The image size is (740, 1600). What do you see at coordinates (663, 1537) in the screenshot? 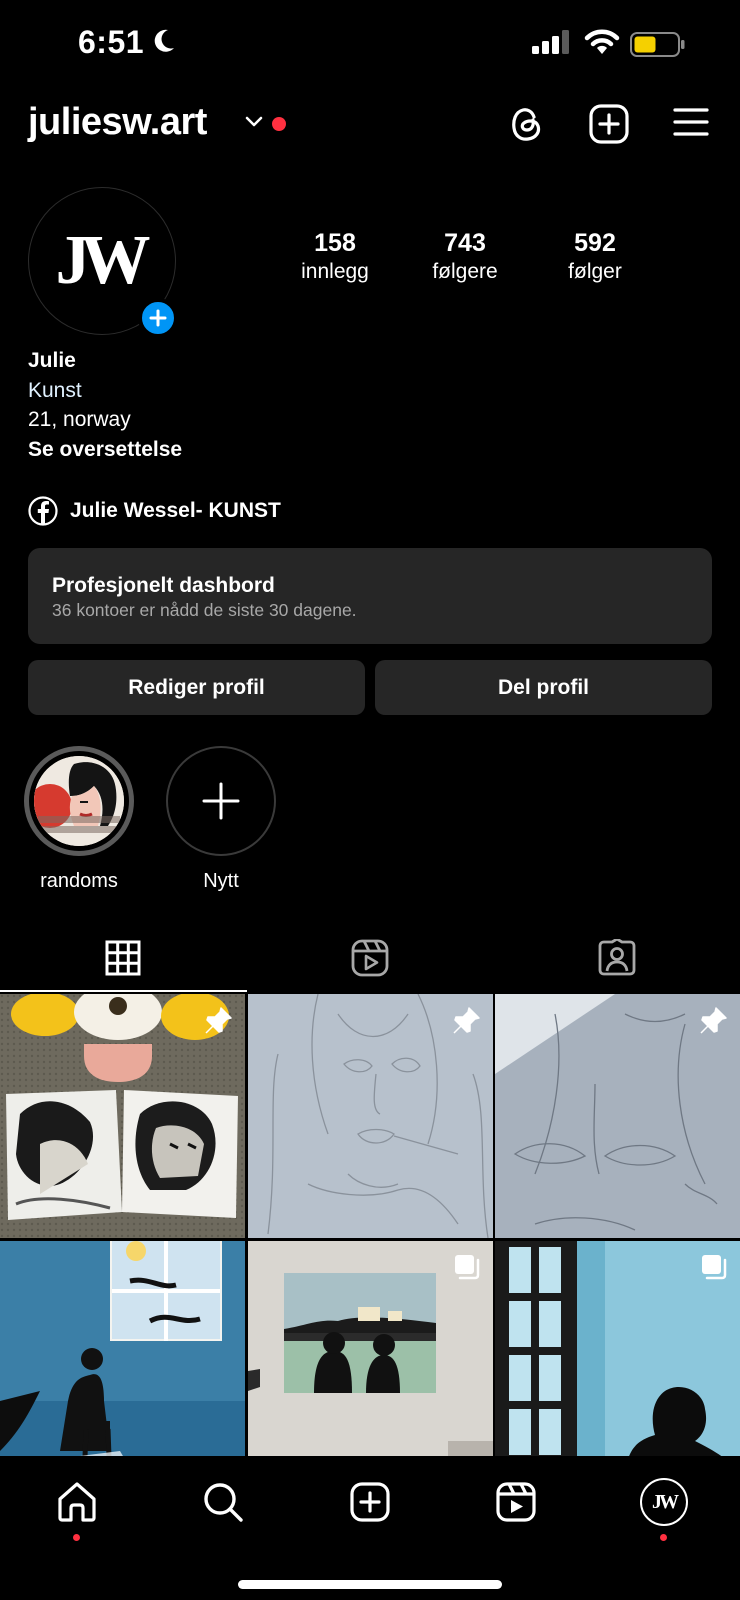
I see `profile-notification-dot` at bounding box center [663, 1537].